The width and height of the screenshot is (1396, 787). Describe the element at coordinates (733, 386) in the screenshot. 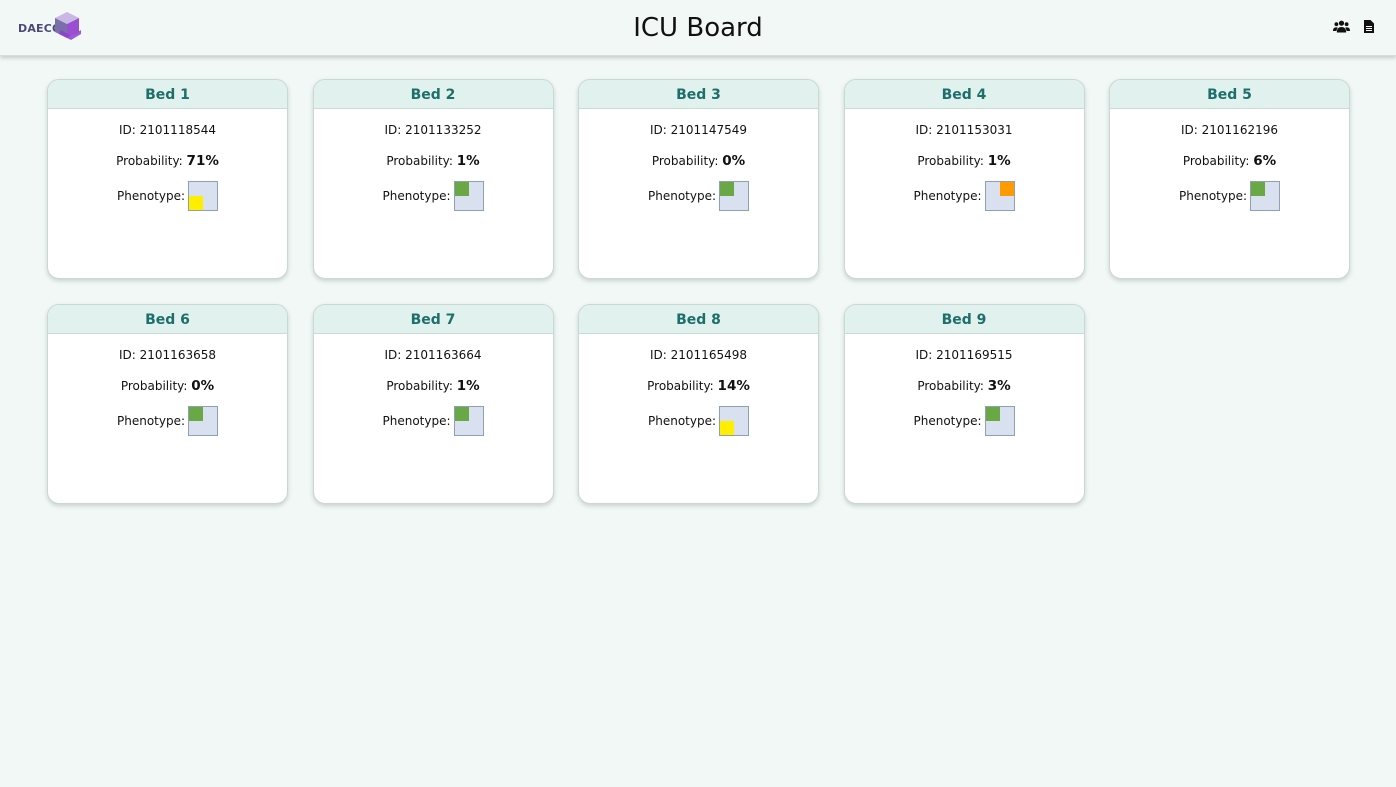

I see `probability-value: 14%` at that location.